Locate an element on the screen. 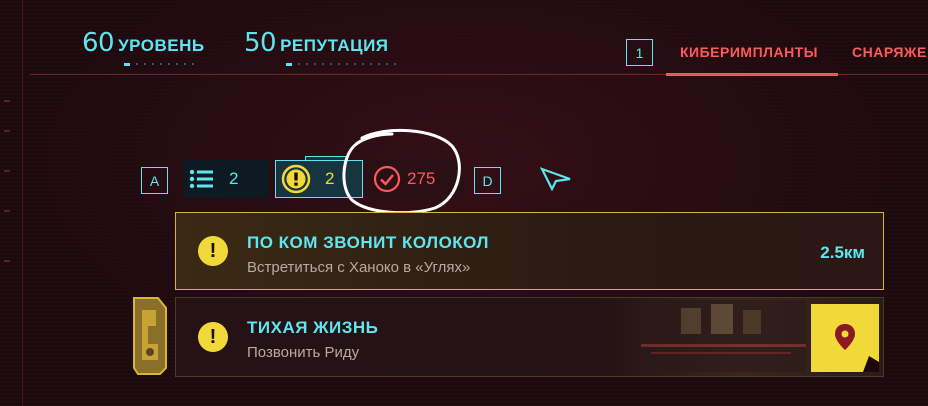 Image resolution: width=928 pixels, height=406 pixels. quest-objective: Позвонить Риду is located at coordinates (303, 352).